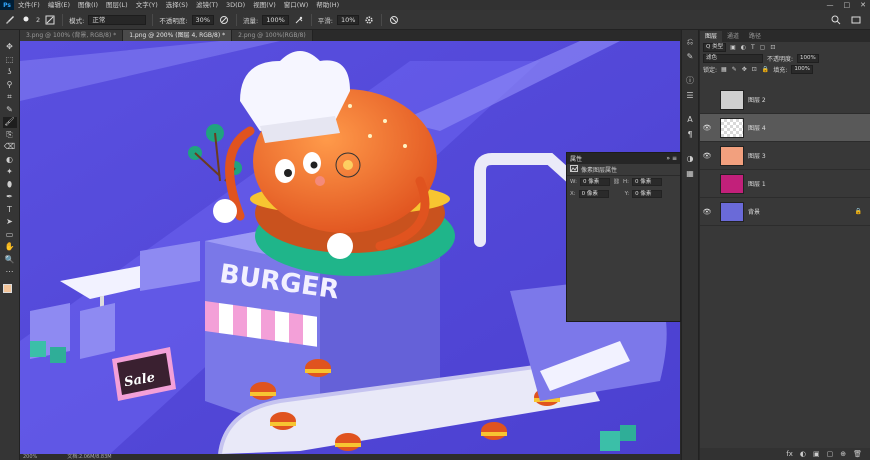 The image size is (870, 460). Describe the element at coordinates (857, 454) in the screenshot. I see `trash-icon: 🗑` at that location.